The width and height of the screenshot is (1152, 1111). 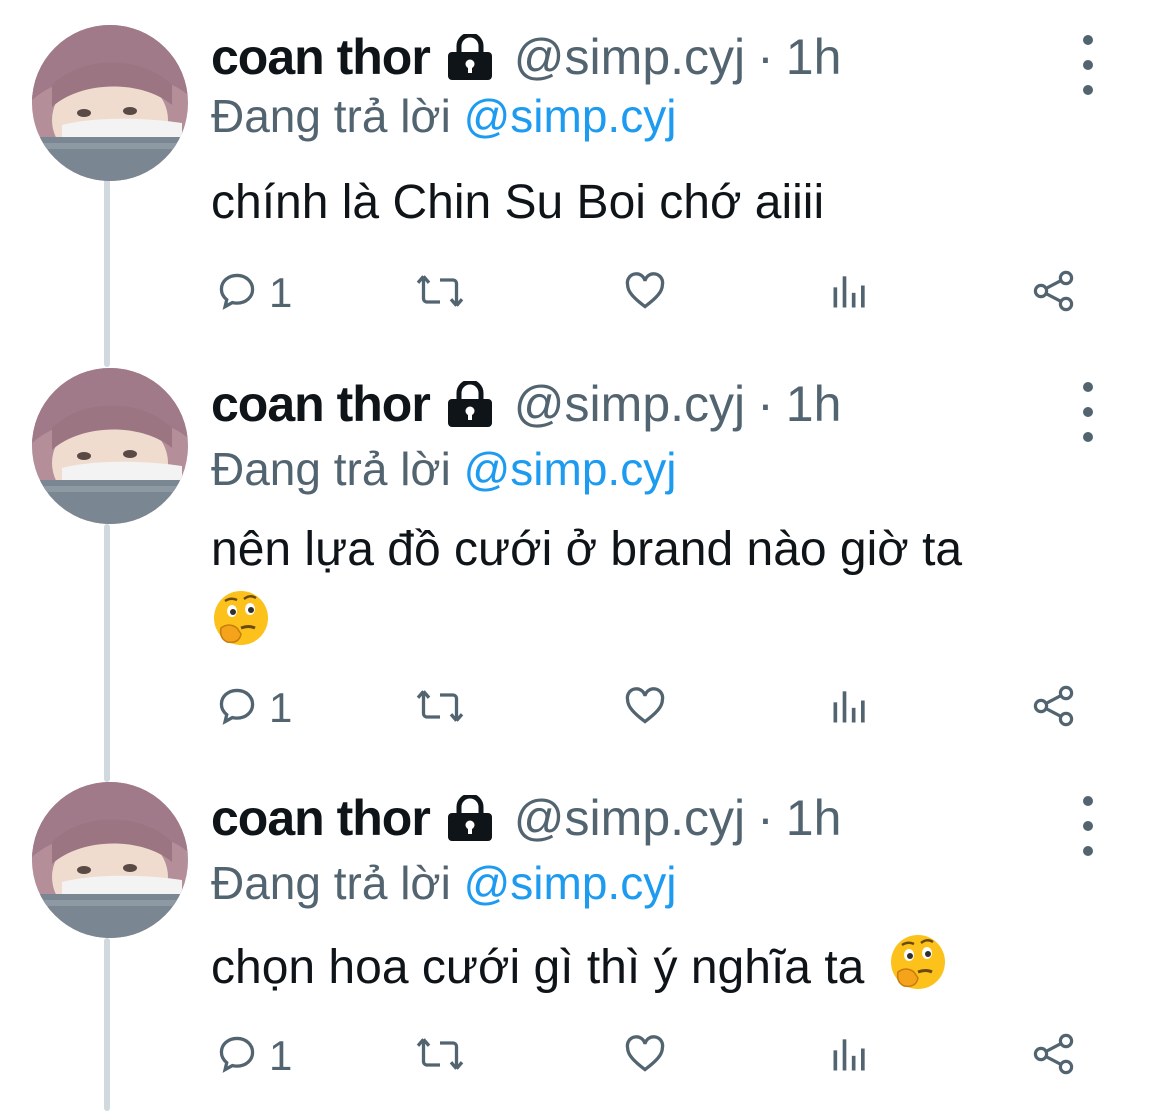 I want to click on tweet-text-content: chính là Chin Su Boi chớ aiiii, so click(x=518, y=202).